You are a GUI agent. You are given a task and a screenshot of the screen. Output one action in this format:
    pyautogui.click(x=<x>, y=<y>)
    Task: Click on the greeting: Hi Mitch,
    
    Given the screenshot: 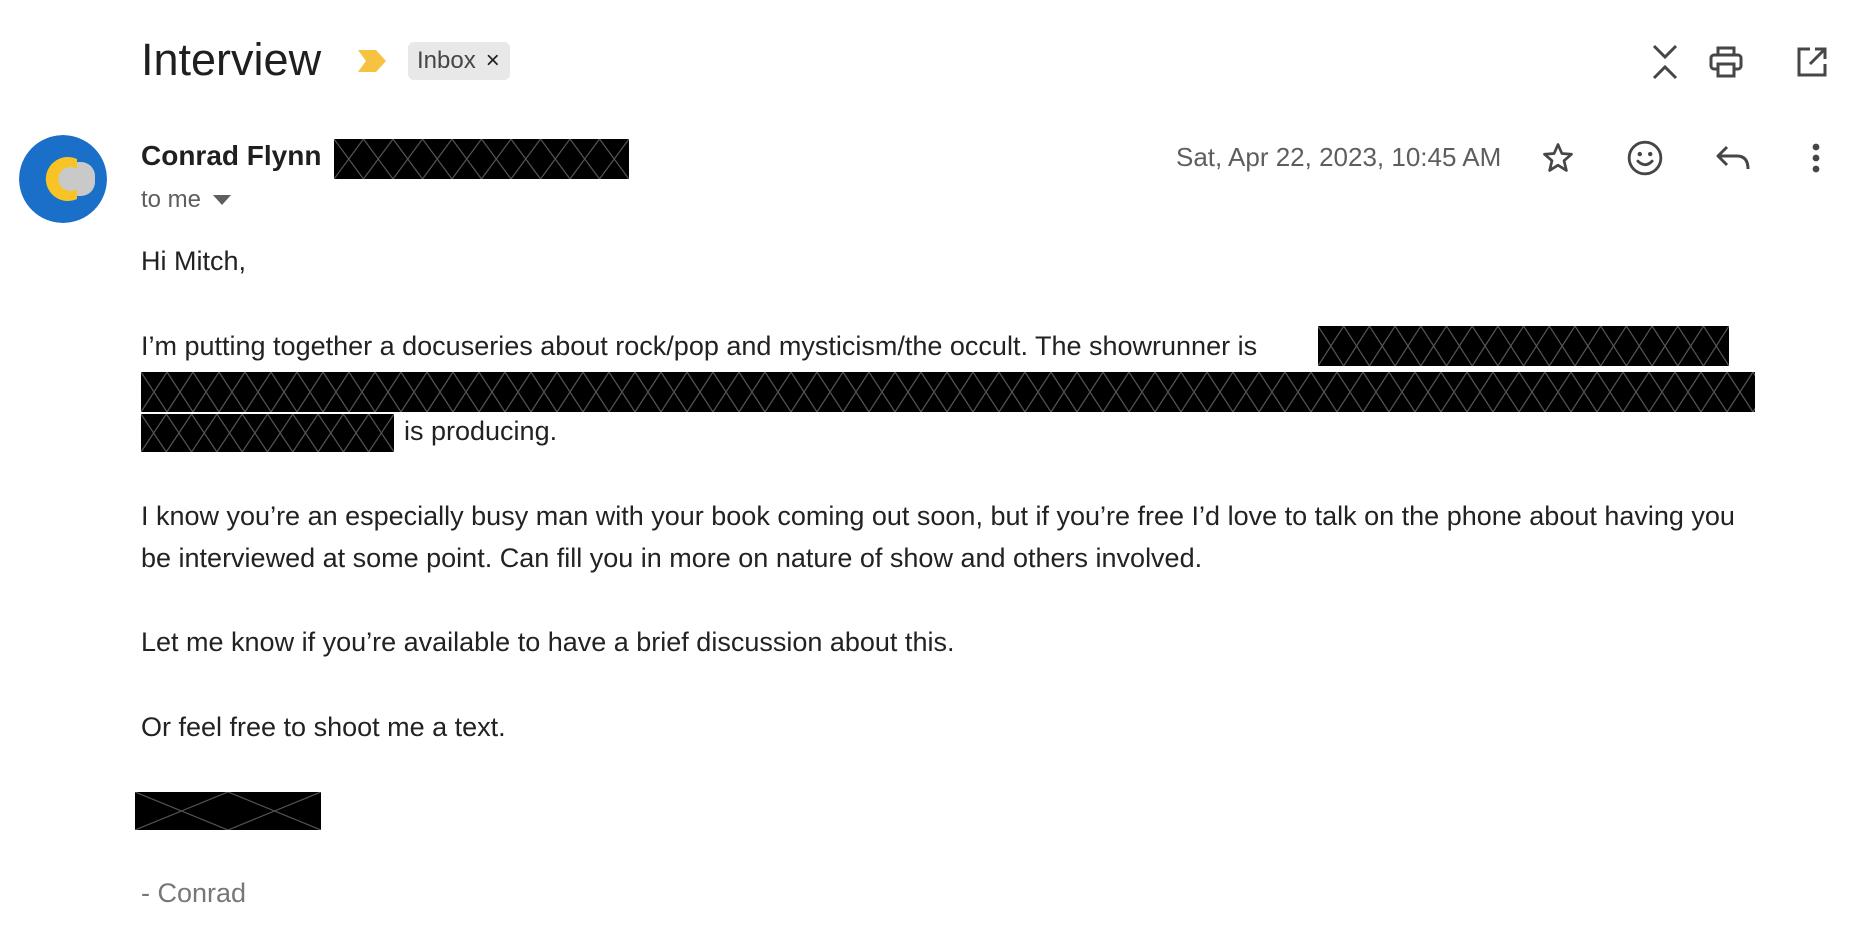 What is the action you would take?
    pyautogui.click(x=194, y=261)
    